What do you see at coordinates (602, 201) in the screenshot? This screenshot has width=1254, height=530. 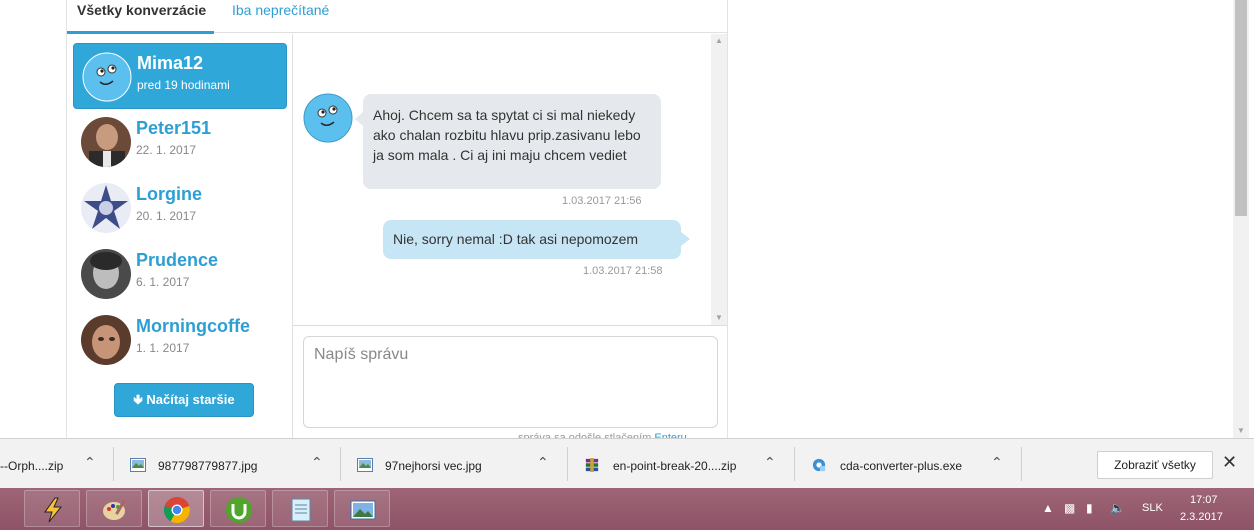 I see `message-timestamp: 1.03.2017 21:56` at bounding box center [602, 201].